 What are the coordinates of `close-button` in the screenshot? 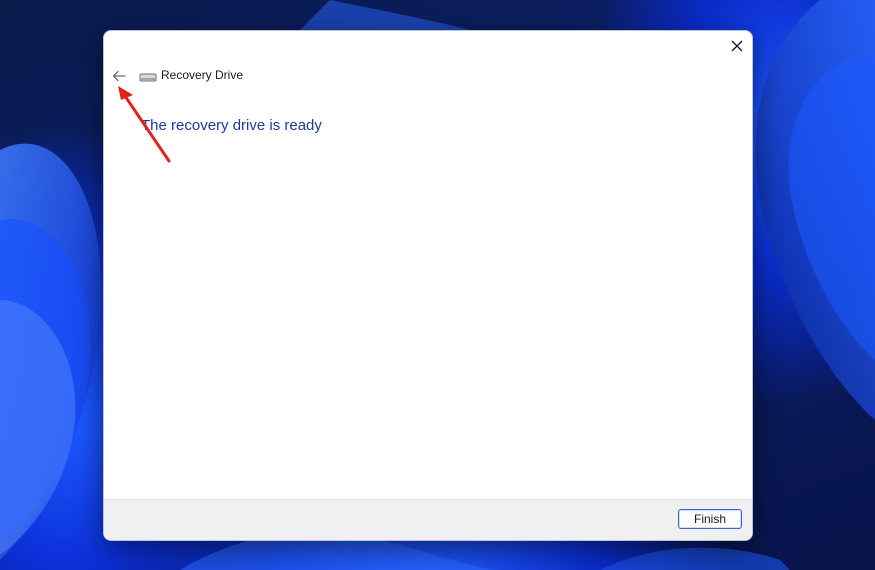 It's located at (737, 46).